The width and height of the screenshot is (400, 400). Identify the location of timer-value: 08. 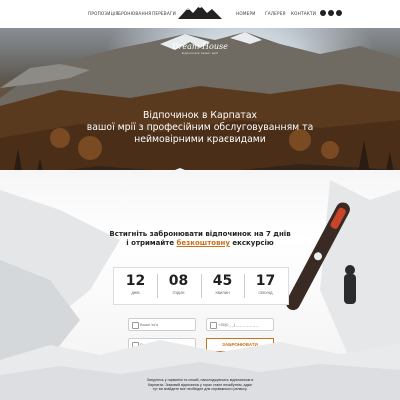
(178, 281).